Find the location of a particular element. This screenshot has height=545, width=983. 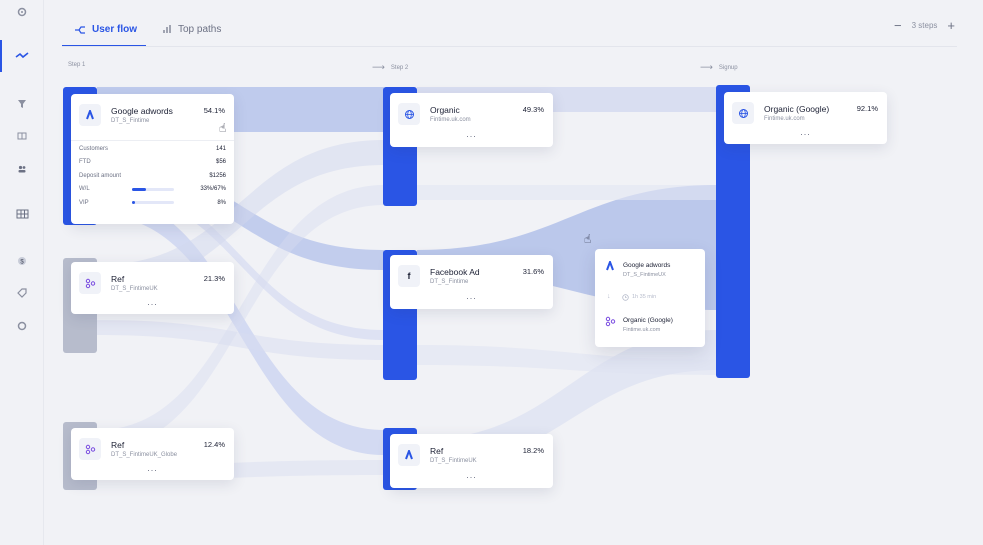

node-percent: 92.1% is located at coordinates (867, 108).